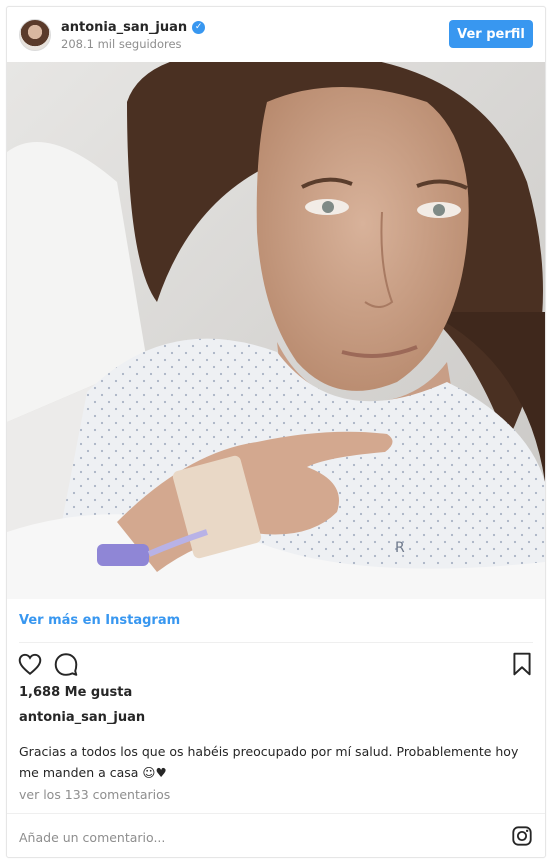 The image size is (553, 864). Describe the element at coordinates (254, 837) in the screenshot. I see `comment-input` at that location.